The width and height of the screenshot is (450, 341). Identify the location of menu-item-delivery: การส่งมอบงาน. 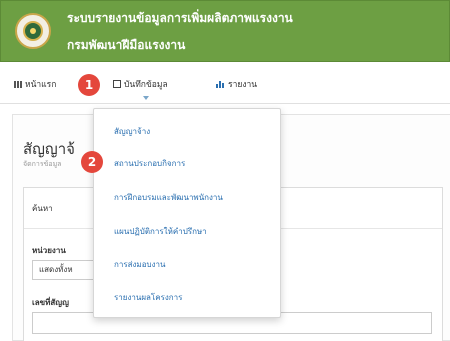
(139, 264).